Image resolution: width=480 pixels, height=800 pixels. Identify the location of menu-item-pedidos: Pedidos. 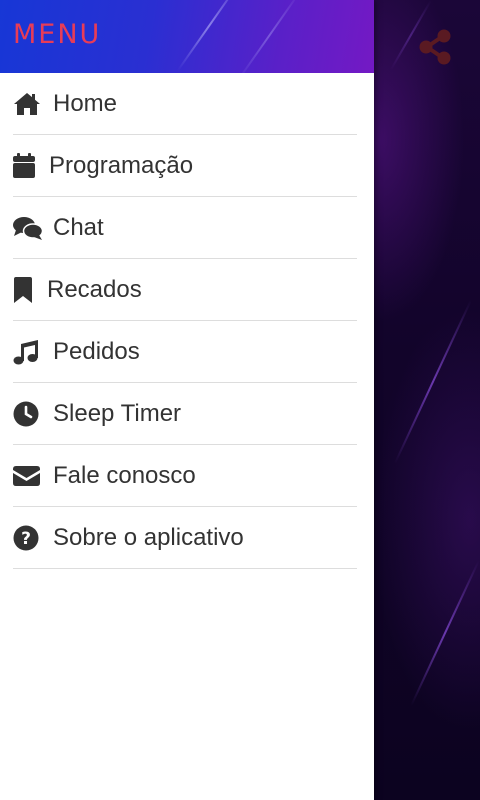
(185, 352).